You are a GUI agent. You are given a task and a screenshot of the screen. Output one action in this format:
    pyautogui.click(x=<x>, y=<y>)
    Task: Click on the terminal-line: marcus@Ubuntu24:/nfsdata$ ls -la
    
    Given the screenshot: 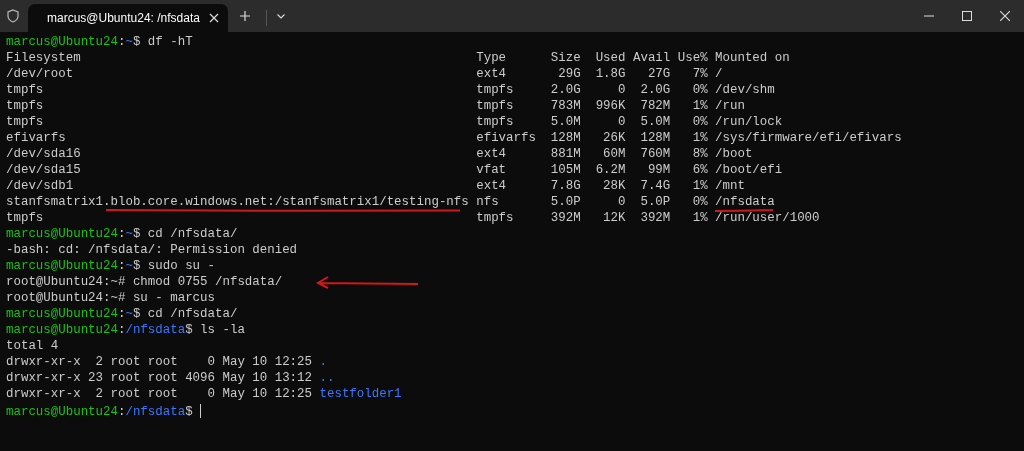 What is the action you would take?
    pyautogui.click(x=125, y=330)
    